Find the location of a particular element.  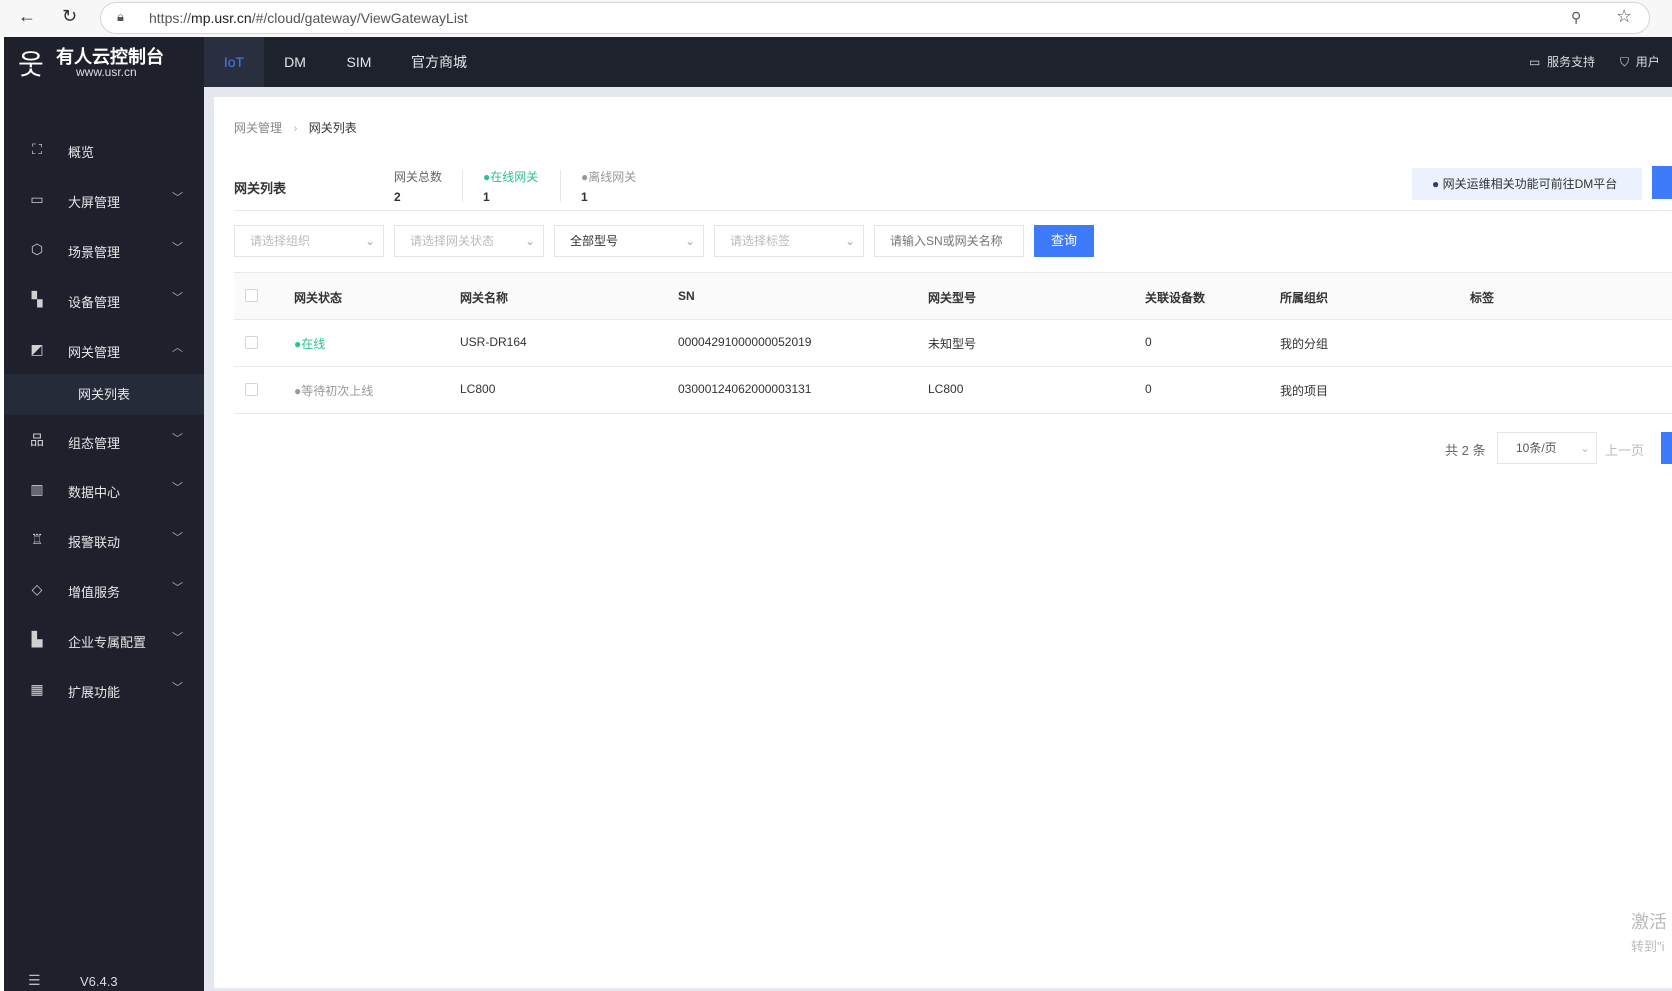

location-icon: ⚲ is located at coordinates (1576, 17).